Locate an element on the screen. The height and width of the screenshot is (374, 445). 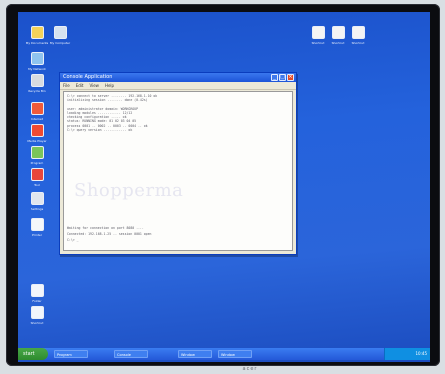
desktop-icon-settings: Settings is located at coordinates (37, 201).